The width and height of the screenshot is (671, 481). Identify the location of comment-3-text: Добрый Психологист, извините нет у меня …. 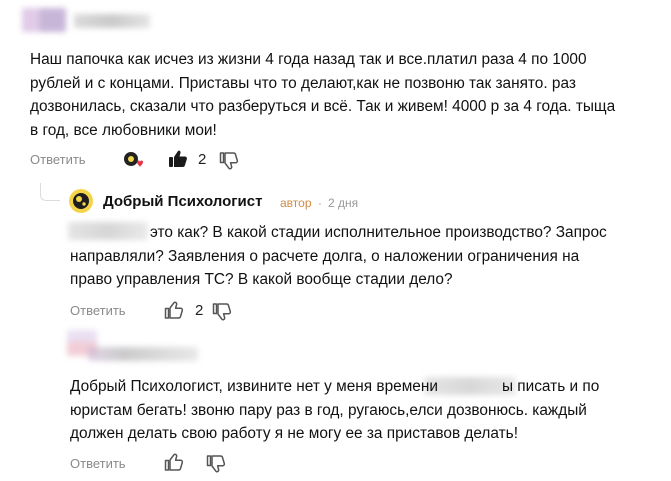
(334, 410).